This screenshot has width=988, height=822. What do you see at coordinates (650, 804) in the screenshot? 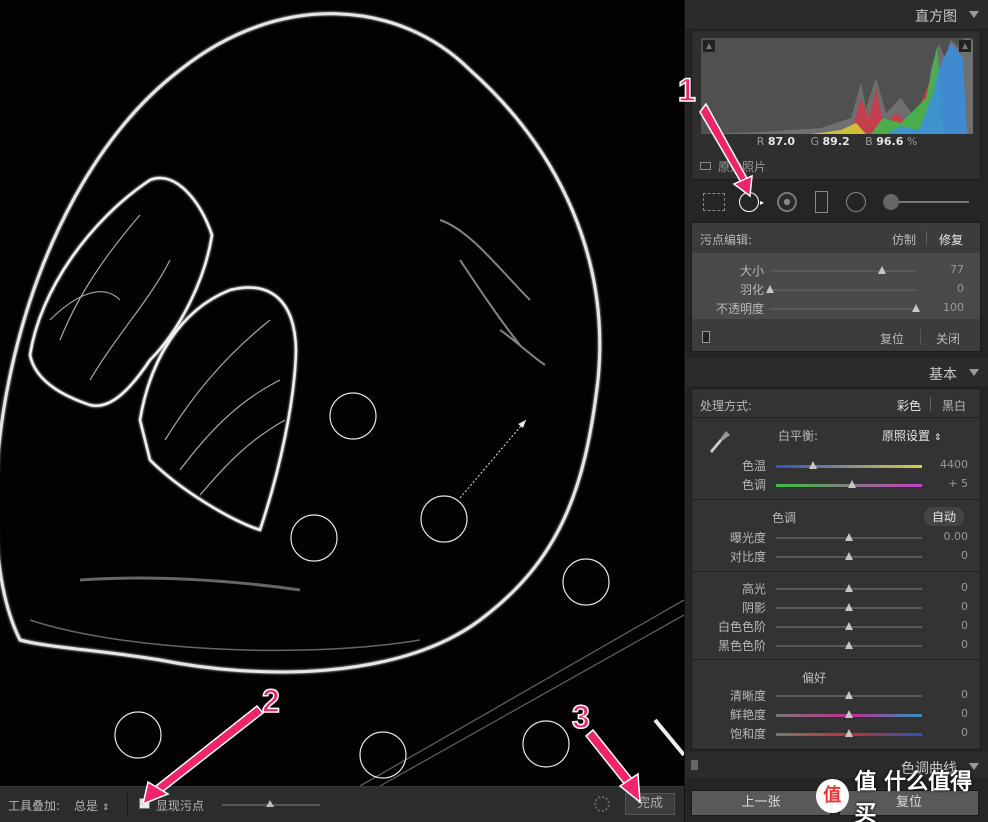
I see `done-button: 完成` at bounding box center [650, 804].